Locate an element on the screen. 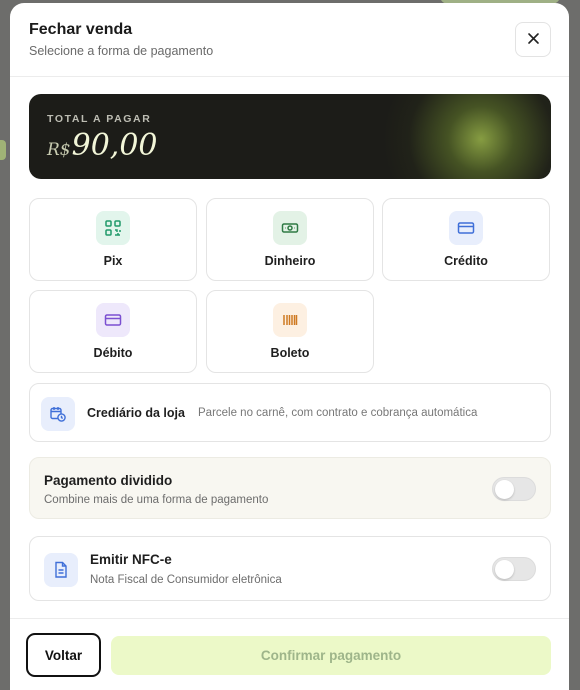 This screenshot has width=580, height=690. payment-option-boleto: Boleto is located at coordinates (290, 331).